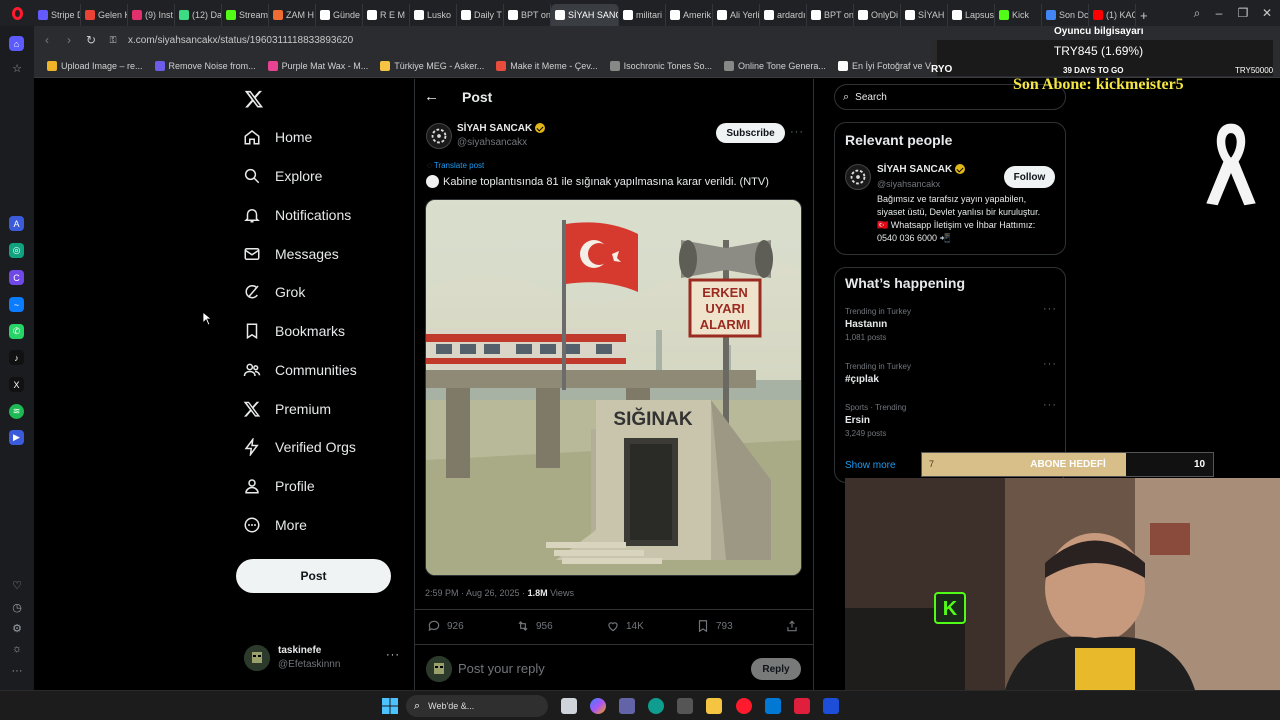 The width and height of the screenshot is (1280, 720). Describe the element at coordinates (858, 177) in the screenshot. I see `relevant-person-avatar` at that location.